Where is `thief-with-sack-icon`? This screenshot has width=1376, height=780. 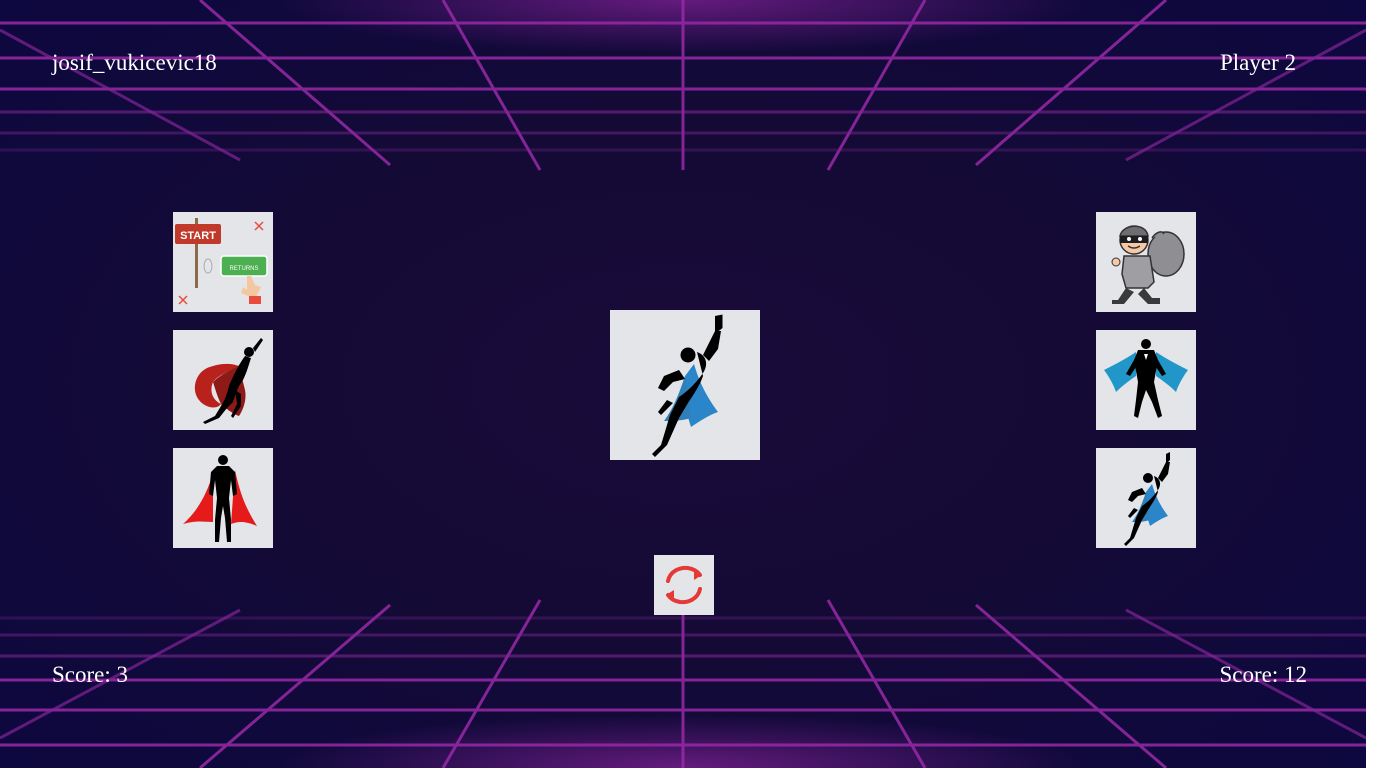 thief-with-sack-icon is located at coordinates (1148, 264).